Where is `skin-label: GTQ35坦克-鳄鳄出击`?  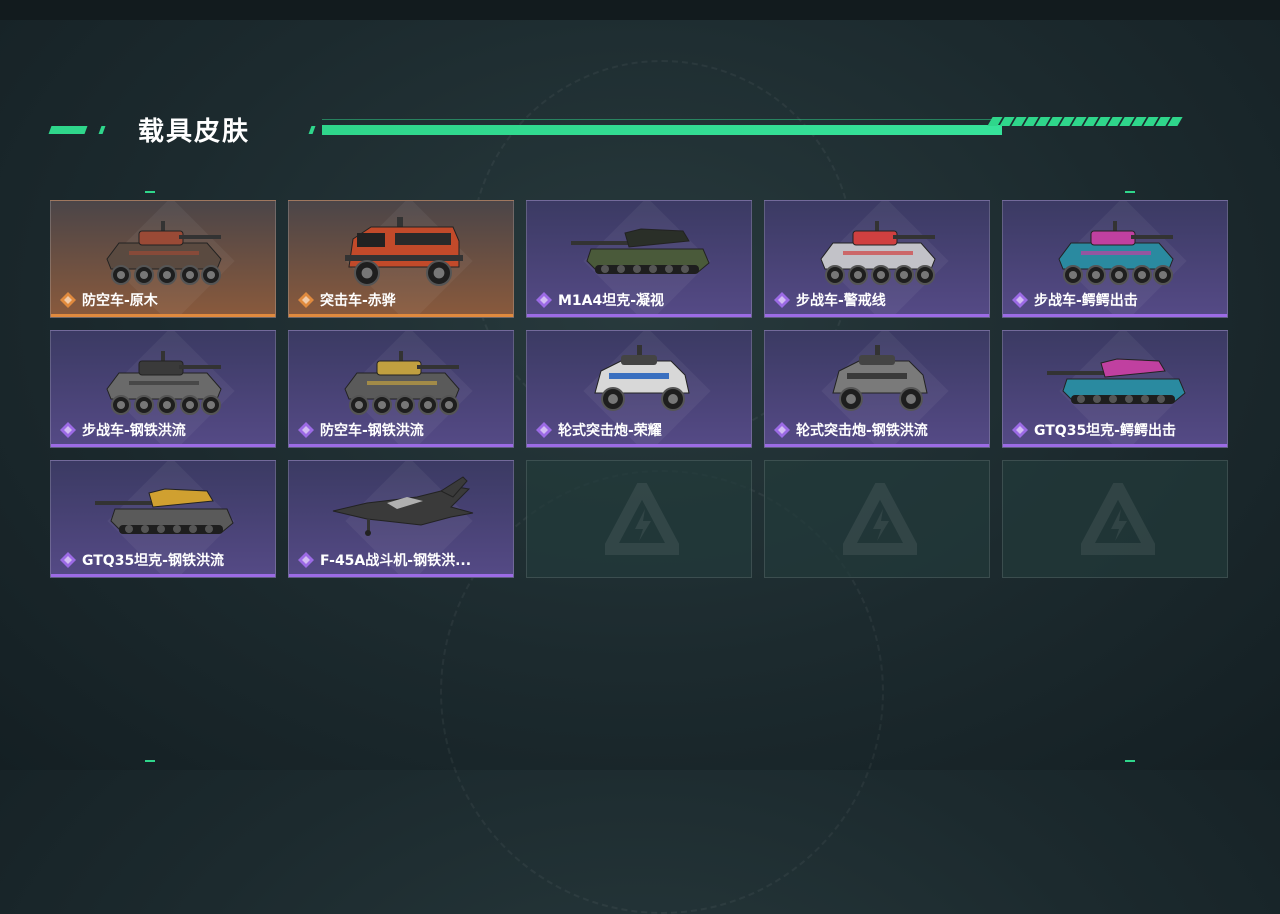 skin-label: GTQ35坦克-鳄鳄出击 is located at coordinates (1093, 430).